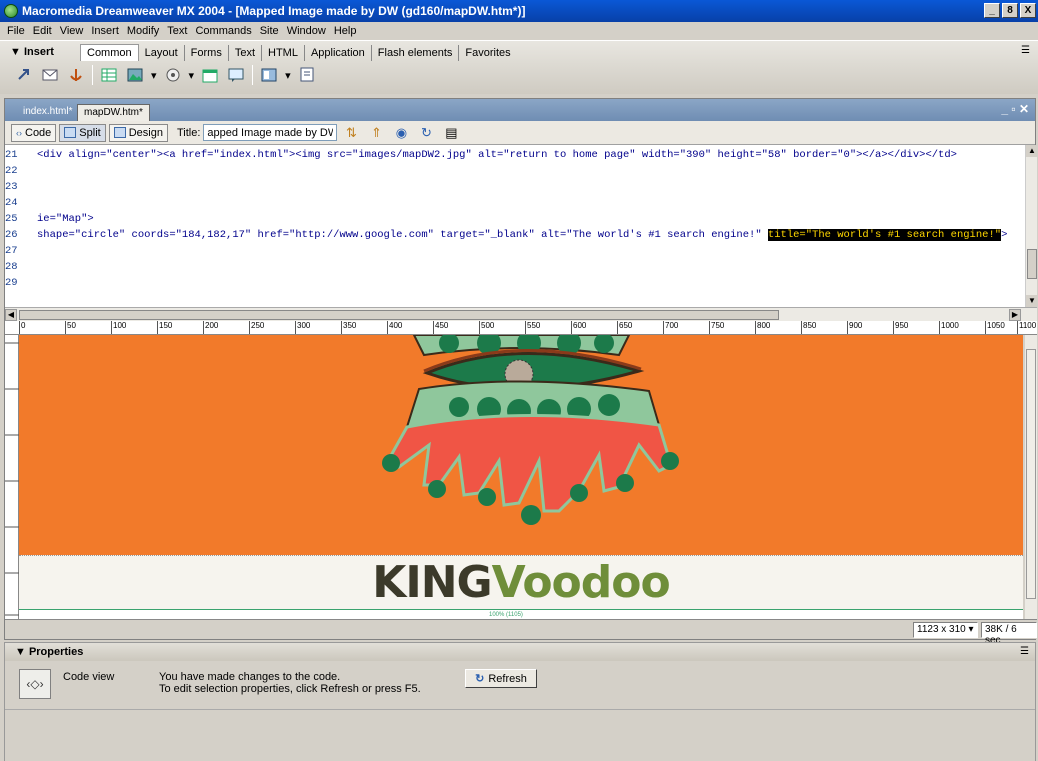  What do you see at coordinates (38, 132) in the screenshot?
I see `code-view-label: Code` at bounding box center [38, 132].